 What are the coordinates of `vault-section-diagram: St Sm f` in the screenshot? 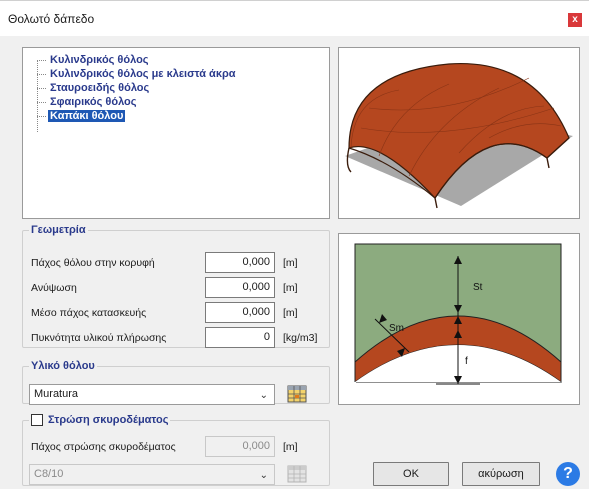 It's located at (459, 319).